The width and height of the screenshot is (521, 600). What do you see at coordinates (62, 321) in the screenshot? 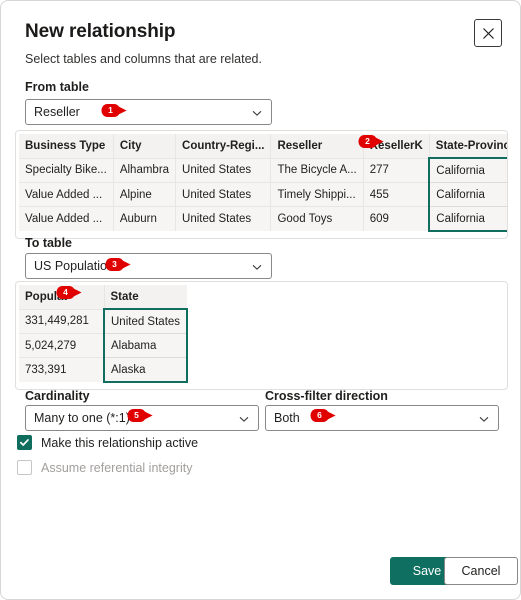
I see `table-cell: 331,449,281` at bounding box center [62, 321].